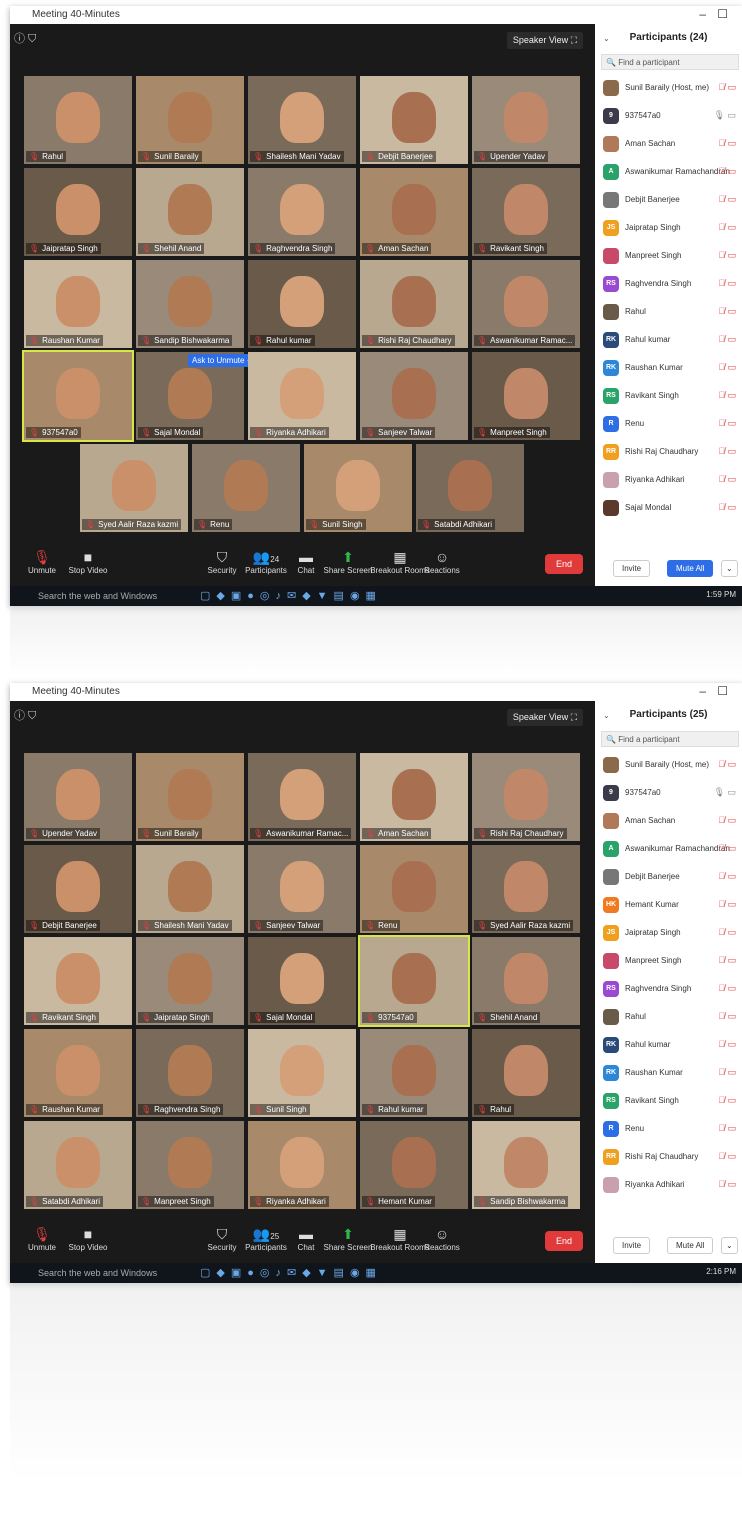 The image size is (742, 1515). I want to click on participant-row: 9 937547a0 🎙 ▭, so click(668, 793).